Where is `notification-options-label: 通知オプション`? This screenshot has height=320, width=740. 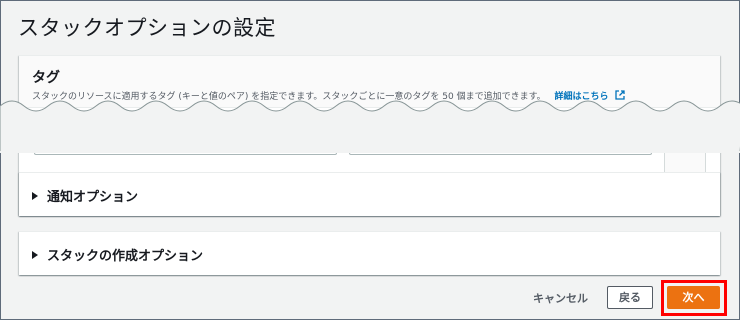 notification-options-label: 通知オプション is located at coordinates (93, 197).